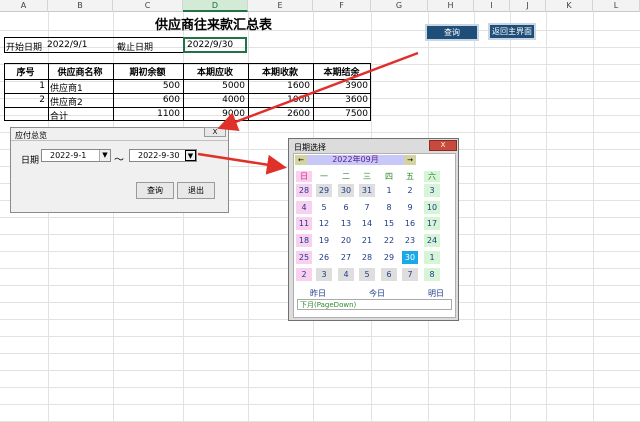 The height and width of the screenshot is (422, 640). I want to click on arrow-to-calendar, so click(242, 163).